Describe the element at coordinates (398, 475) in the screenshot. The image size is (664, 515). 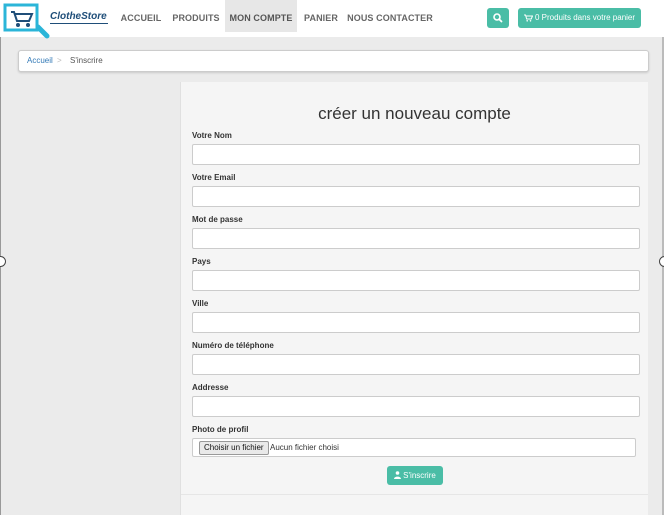
I see `user-icon` at that location.